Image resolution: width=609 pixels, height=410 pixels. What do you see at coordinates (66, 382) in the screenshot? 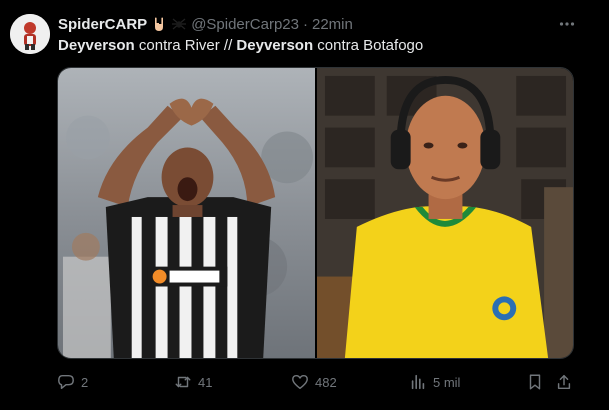
I see `reply-icon` at bounding box center [66, 382].